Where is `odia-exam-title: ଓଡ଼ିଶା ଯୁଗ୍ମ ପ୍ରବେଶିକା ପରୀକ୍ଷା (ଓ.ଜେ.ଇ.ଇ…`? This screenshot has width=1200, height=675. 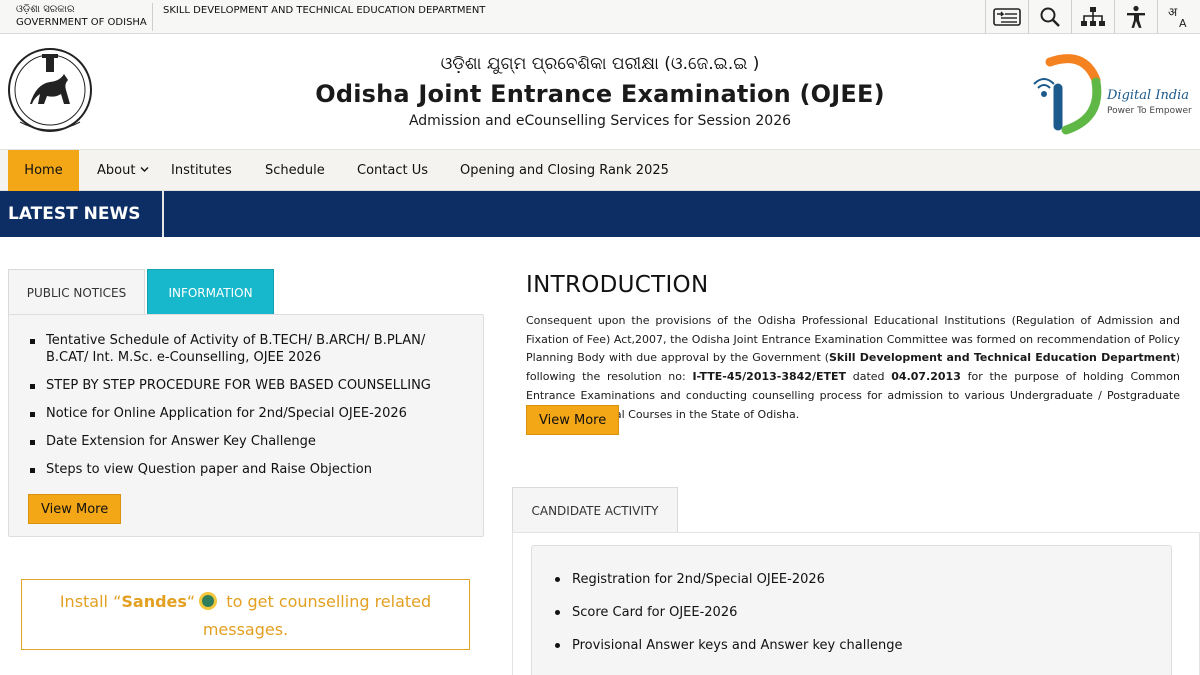 odia-exam-title: ଓଡ଼ିଶା ଯୁଗ୍ମ ପ୍ରବେଶିକା ପରୀକ୍ଷା (ଓ.ଜେ.ଇ.ଇ… is located at coordinates (600, 64).